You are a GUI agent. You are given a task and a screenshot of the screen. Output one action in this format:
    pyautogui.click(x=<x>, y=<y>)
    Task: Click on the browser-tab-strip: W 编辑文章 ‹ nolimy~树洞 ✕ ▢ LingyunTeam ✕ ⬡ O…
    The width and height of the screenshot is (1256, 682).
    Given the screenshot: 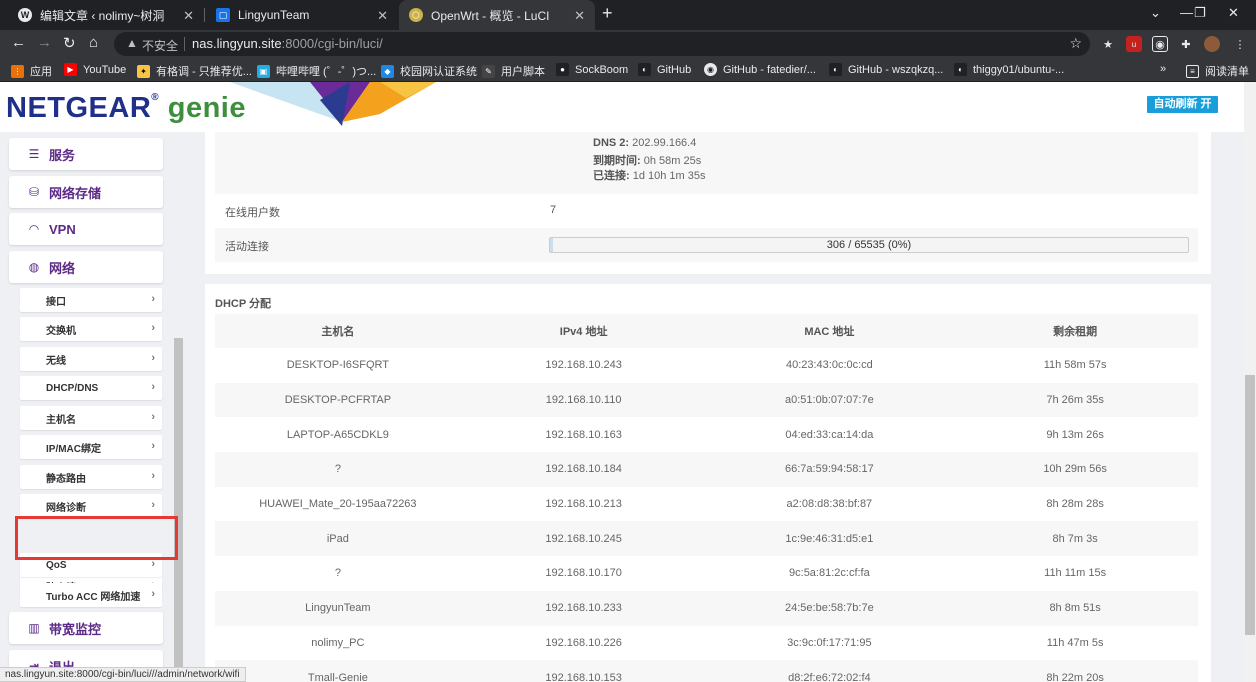 What is the action you would take?
    pyautogui.click(x=628, y=15)
    